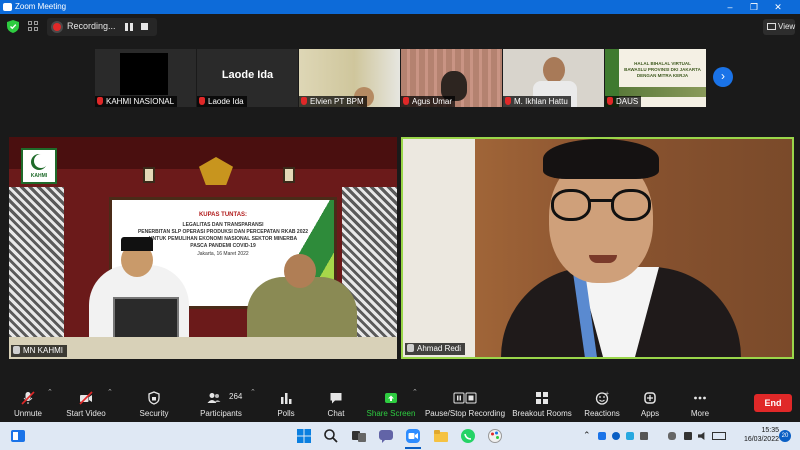  Describe the element at coordinates (554, 70) in the screenshot. I see `participant-video` at that location.